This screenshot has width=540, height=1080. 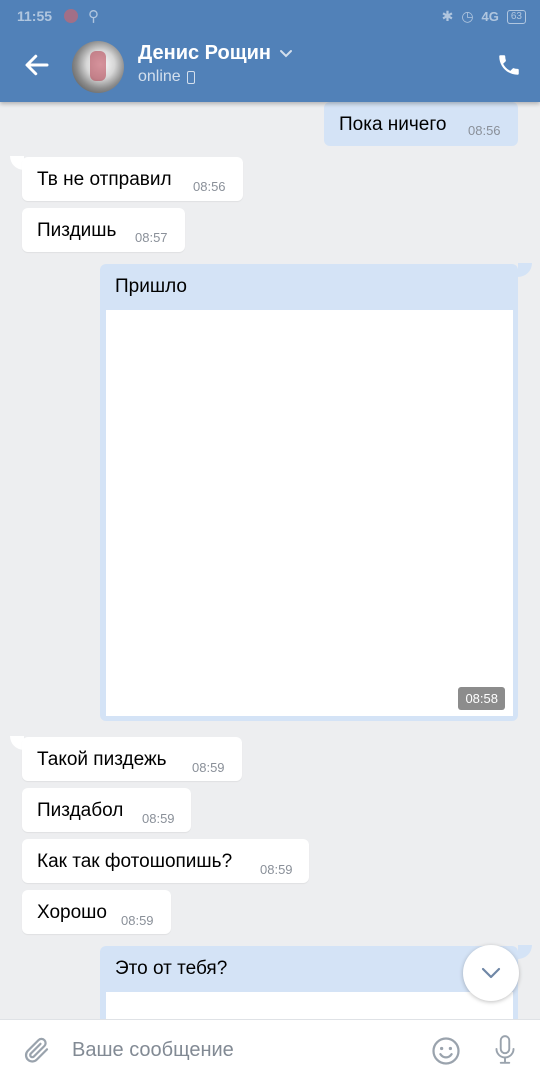 What do you see at coordinates (135, 861) in the screenshot?
I see `message-text: Как так фотошопишь?` at bounding box center [135, 861].